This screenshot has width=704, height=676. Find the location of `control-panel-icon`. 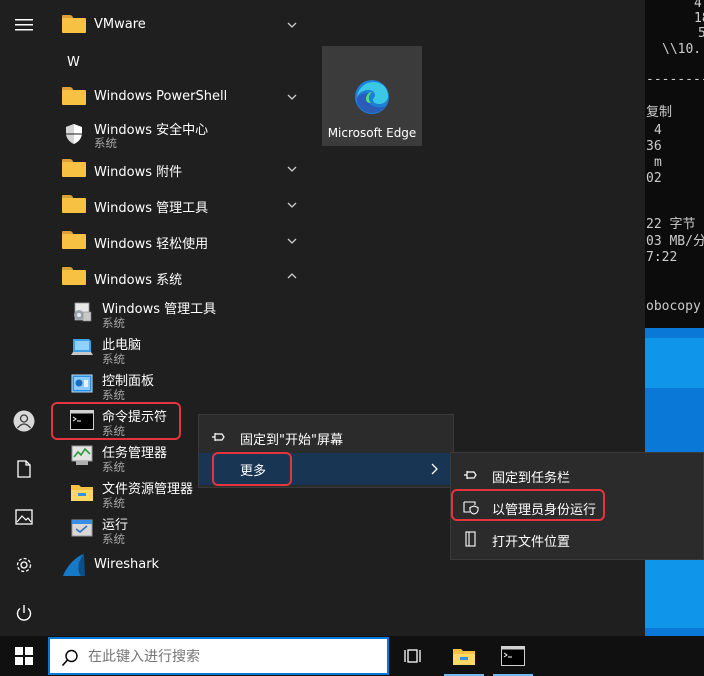

control-panel-icon is located at coordinates (82, 383).